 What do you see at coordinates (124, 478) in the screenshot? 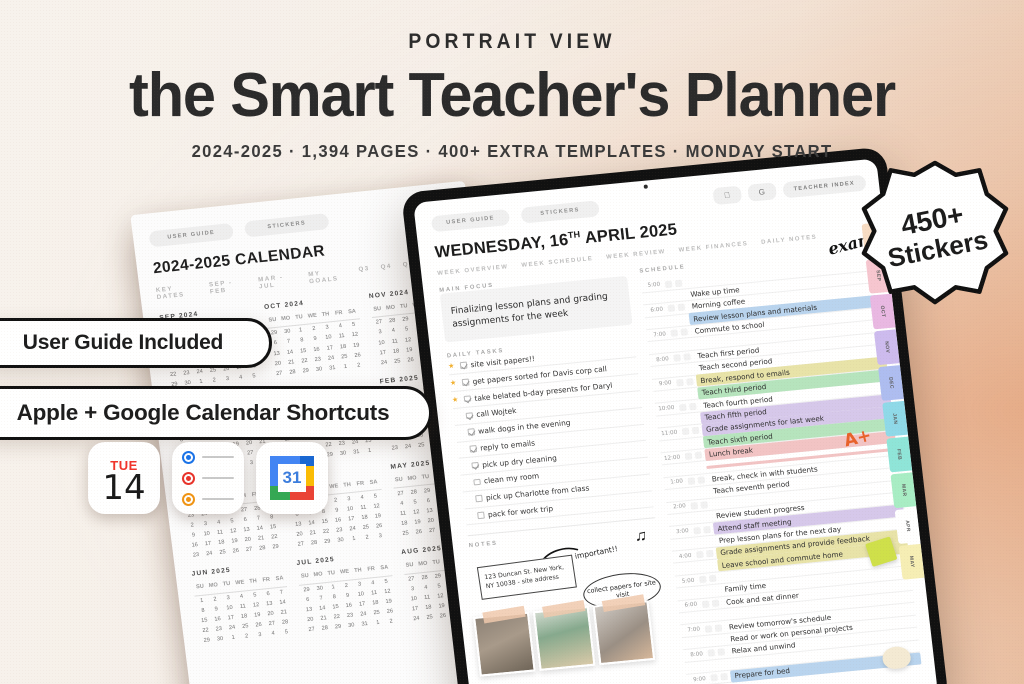
I see `apple-calendar-icon: TUE 14` at bounding box center [124, 478].